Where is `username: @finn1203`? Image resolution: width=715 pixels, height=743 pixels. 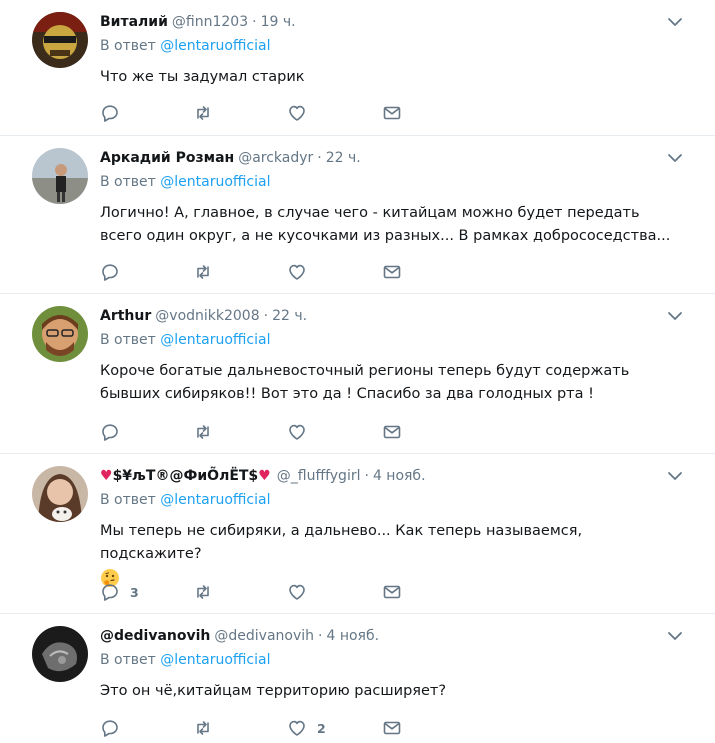 username: @finn1203 is located at coordinates (210, 22).